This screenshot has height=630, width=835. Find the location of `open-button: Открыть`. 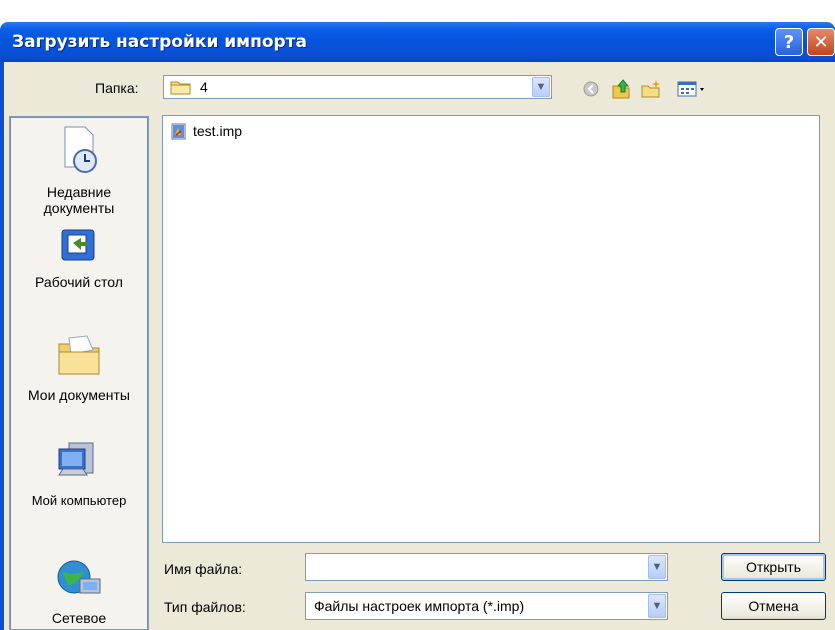

open-button: Открыть is located at coordinates (773, 567).